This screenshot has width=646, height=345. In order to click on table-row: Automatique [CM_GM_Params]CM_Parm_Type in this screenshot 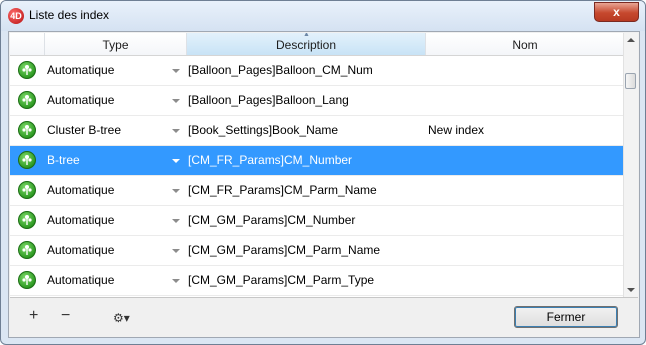, I will do `click(317, 281)`.